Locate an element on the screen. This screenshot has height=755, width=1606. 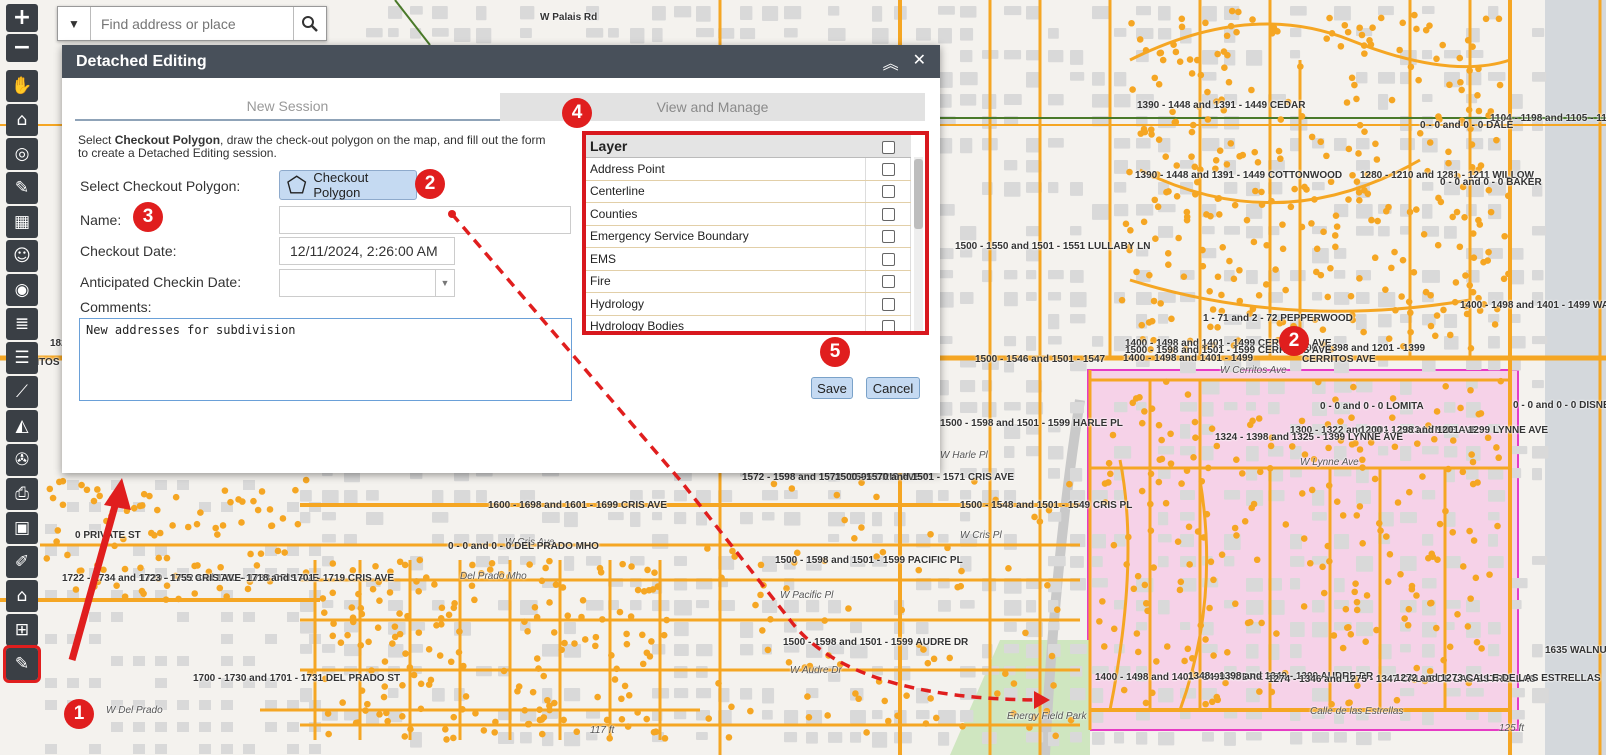
layer-row: Emergency Service Boundary is located at coordinates (748, 236).